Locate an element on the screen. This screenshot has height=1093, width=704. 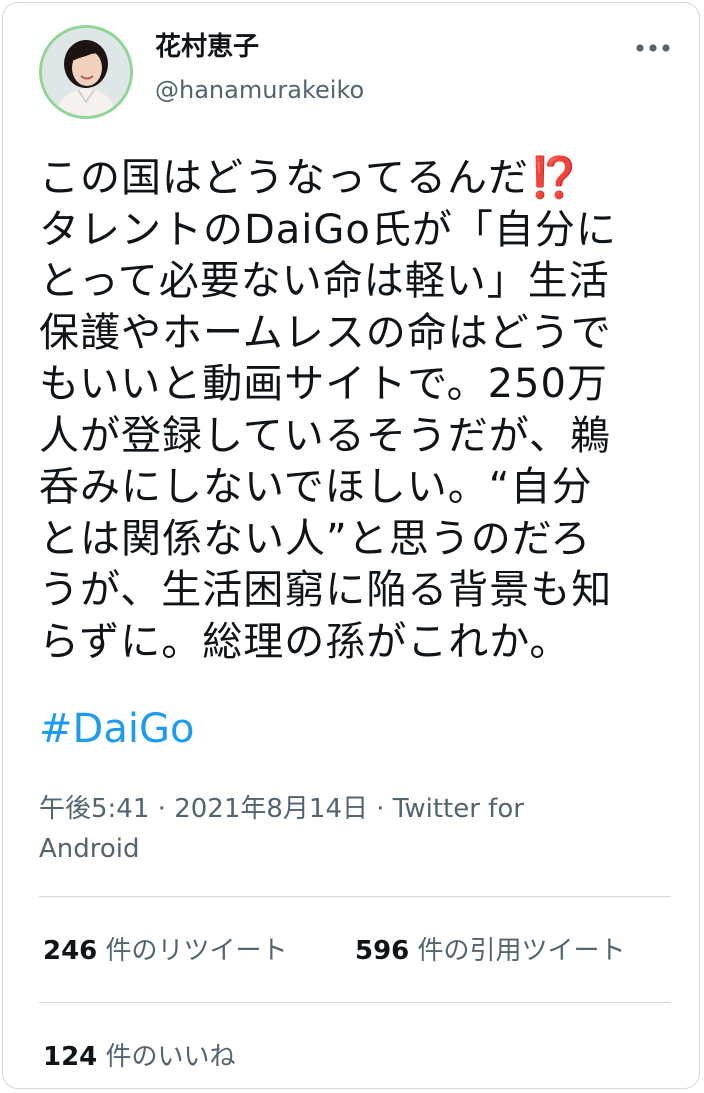
tweet-line: とは関係ない人”と思うのだろ is located at coordinates (315, 538).